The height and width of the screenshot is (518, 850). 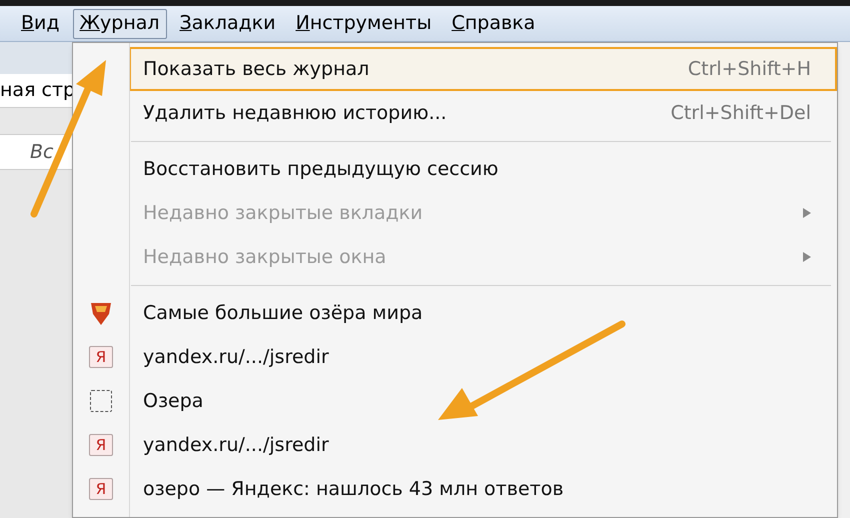 I want to click on menu-bar-label: Вид, so click(x=40, y=23).